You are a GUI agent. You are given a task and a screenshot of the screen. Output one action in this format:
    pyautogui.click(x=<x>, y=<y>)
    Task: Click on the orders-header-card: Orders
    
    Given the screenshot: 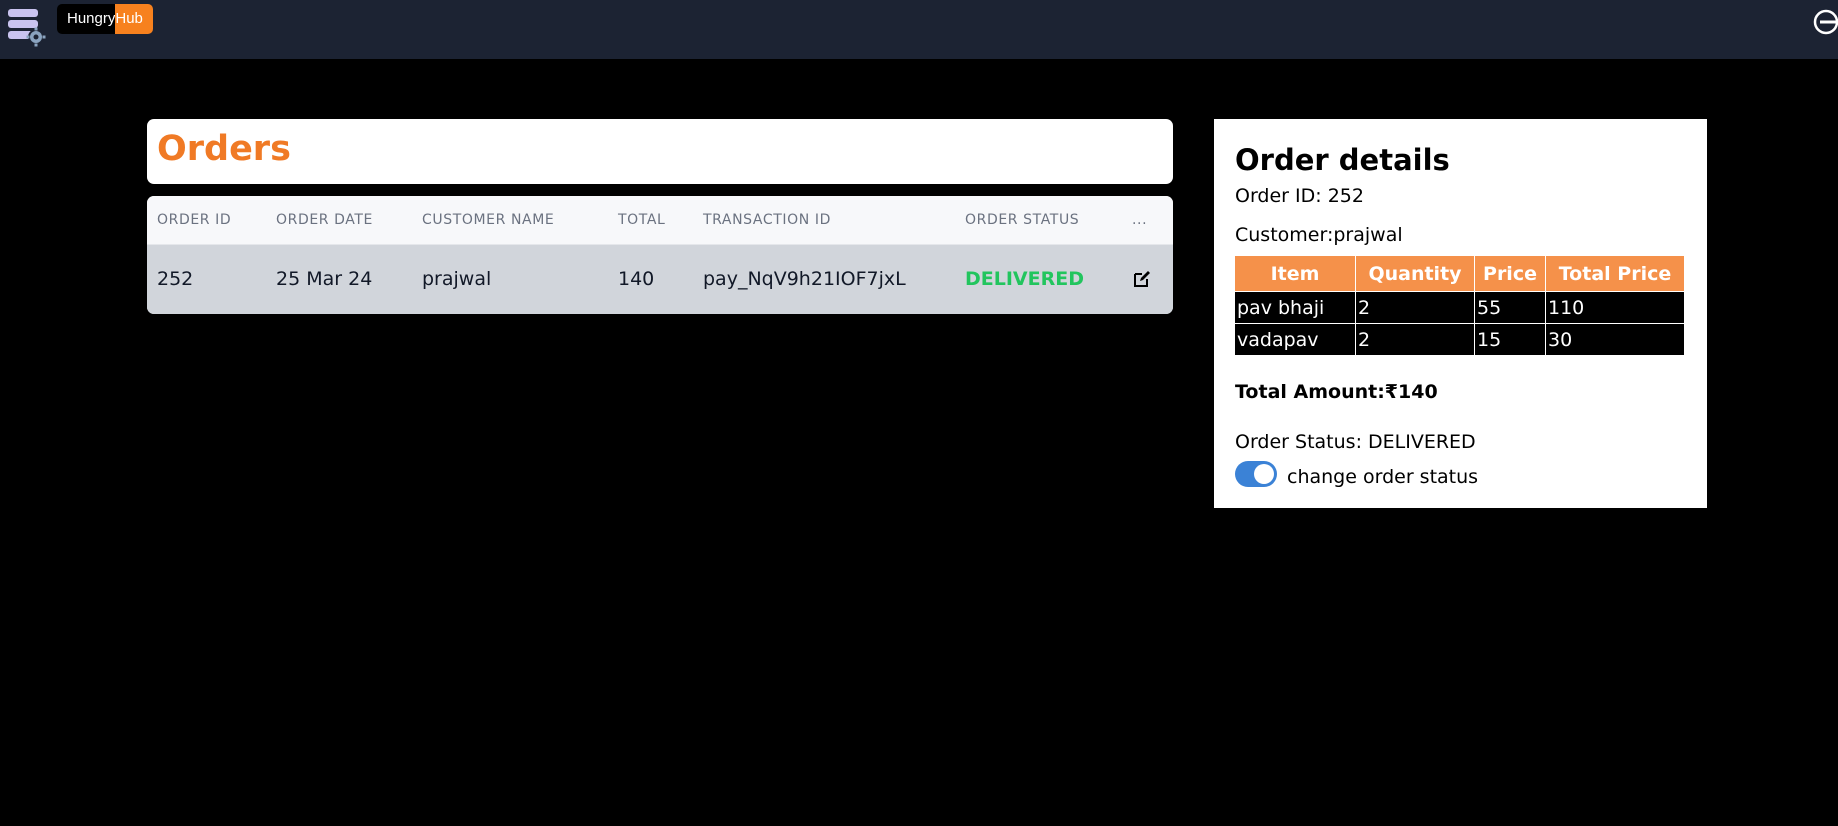 What is the action you would take?
    pyautogui.click(x=660, y=151)
    